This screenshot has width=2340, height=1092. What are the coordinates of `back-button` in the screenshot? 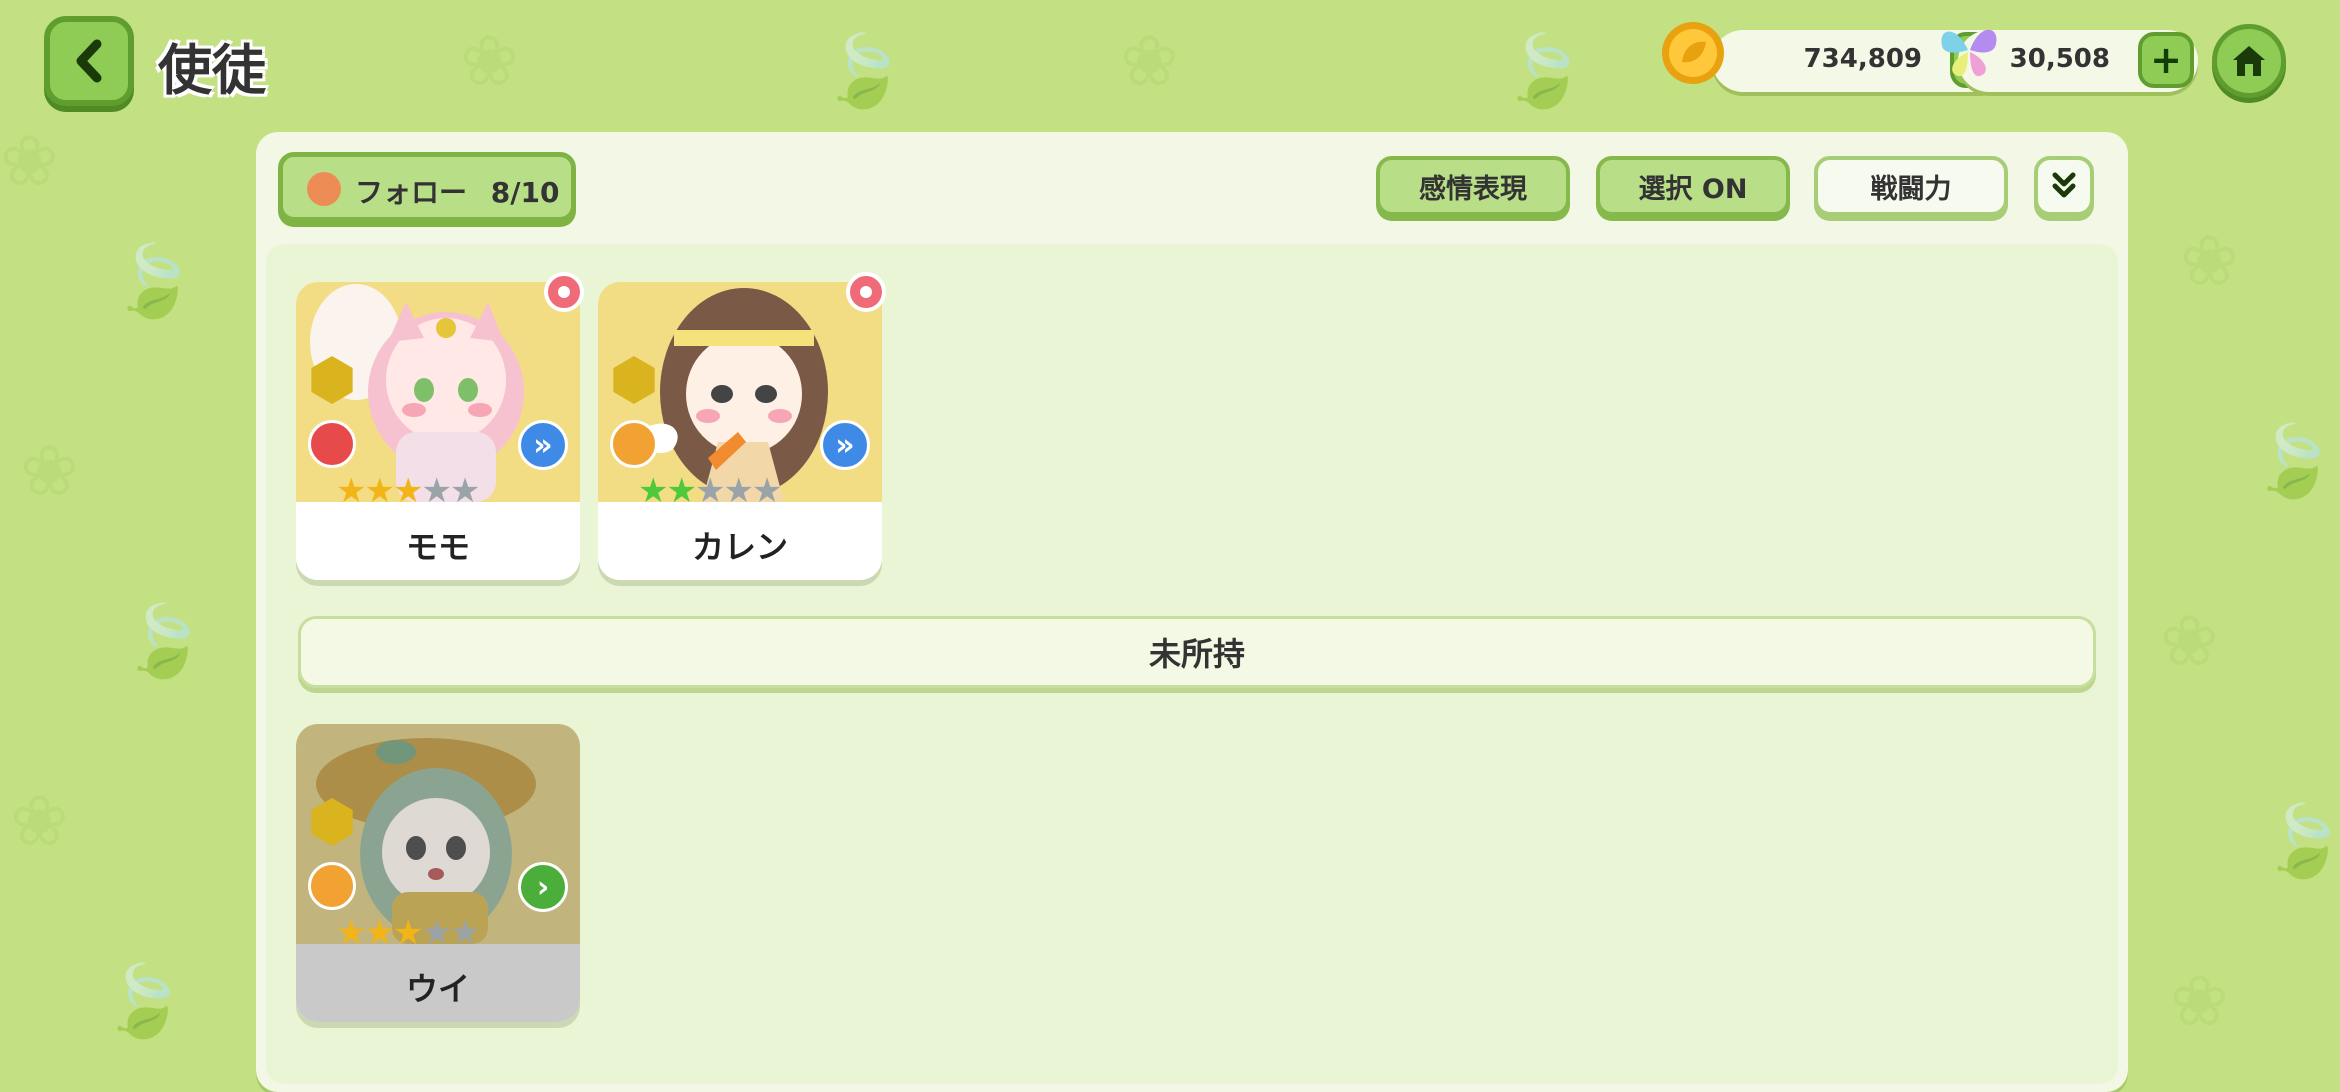 It's located at (89, 61).